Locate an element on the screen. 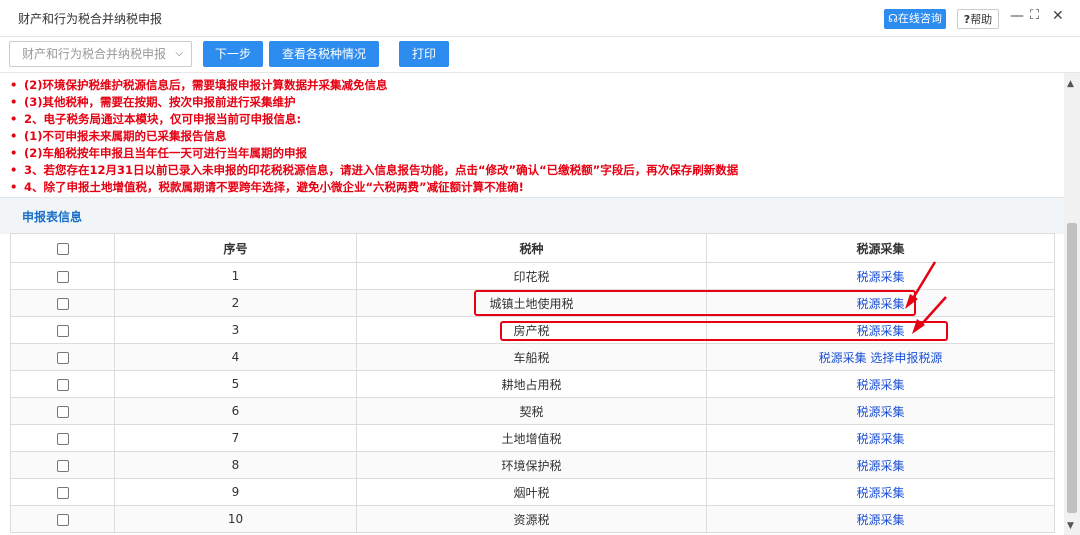 The width and height of the screenshot is (1080, 535). select-tax-source-link: 选择申报税源 is located at coordinates (906, 358).